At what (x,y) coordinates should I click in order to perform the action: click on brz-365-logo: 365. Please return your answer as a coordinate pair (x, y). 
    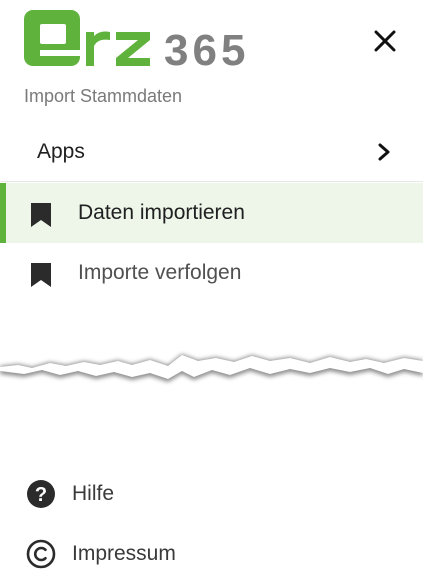
    Looking at the image, I should click on (136, 40).